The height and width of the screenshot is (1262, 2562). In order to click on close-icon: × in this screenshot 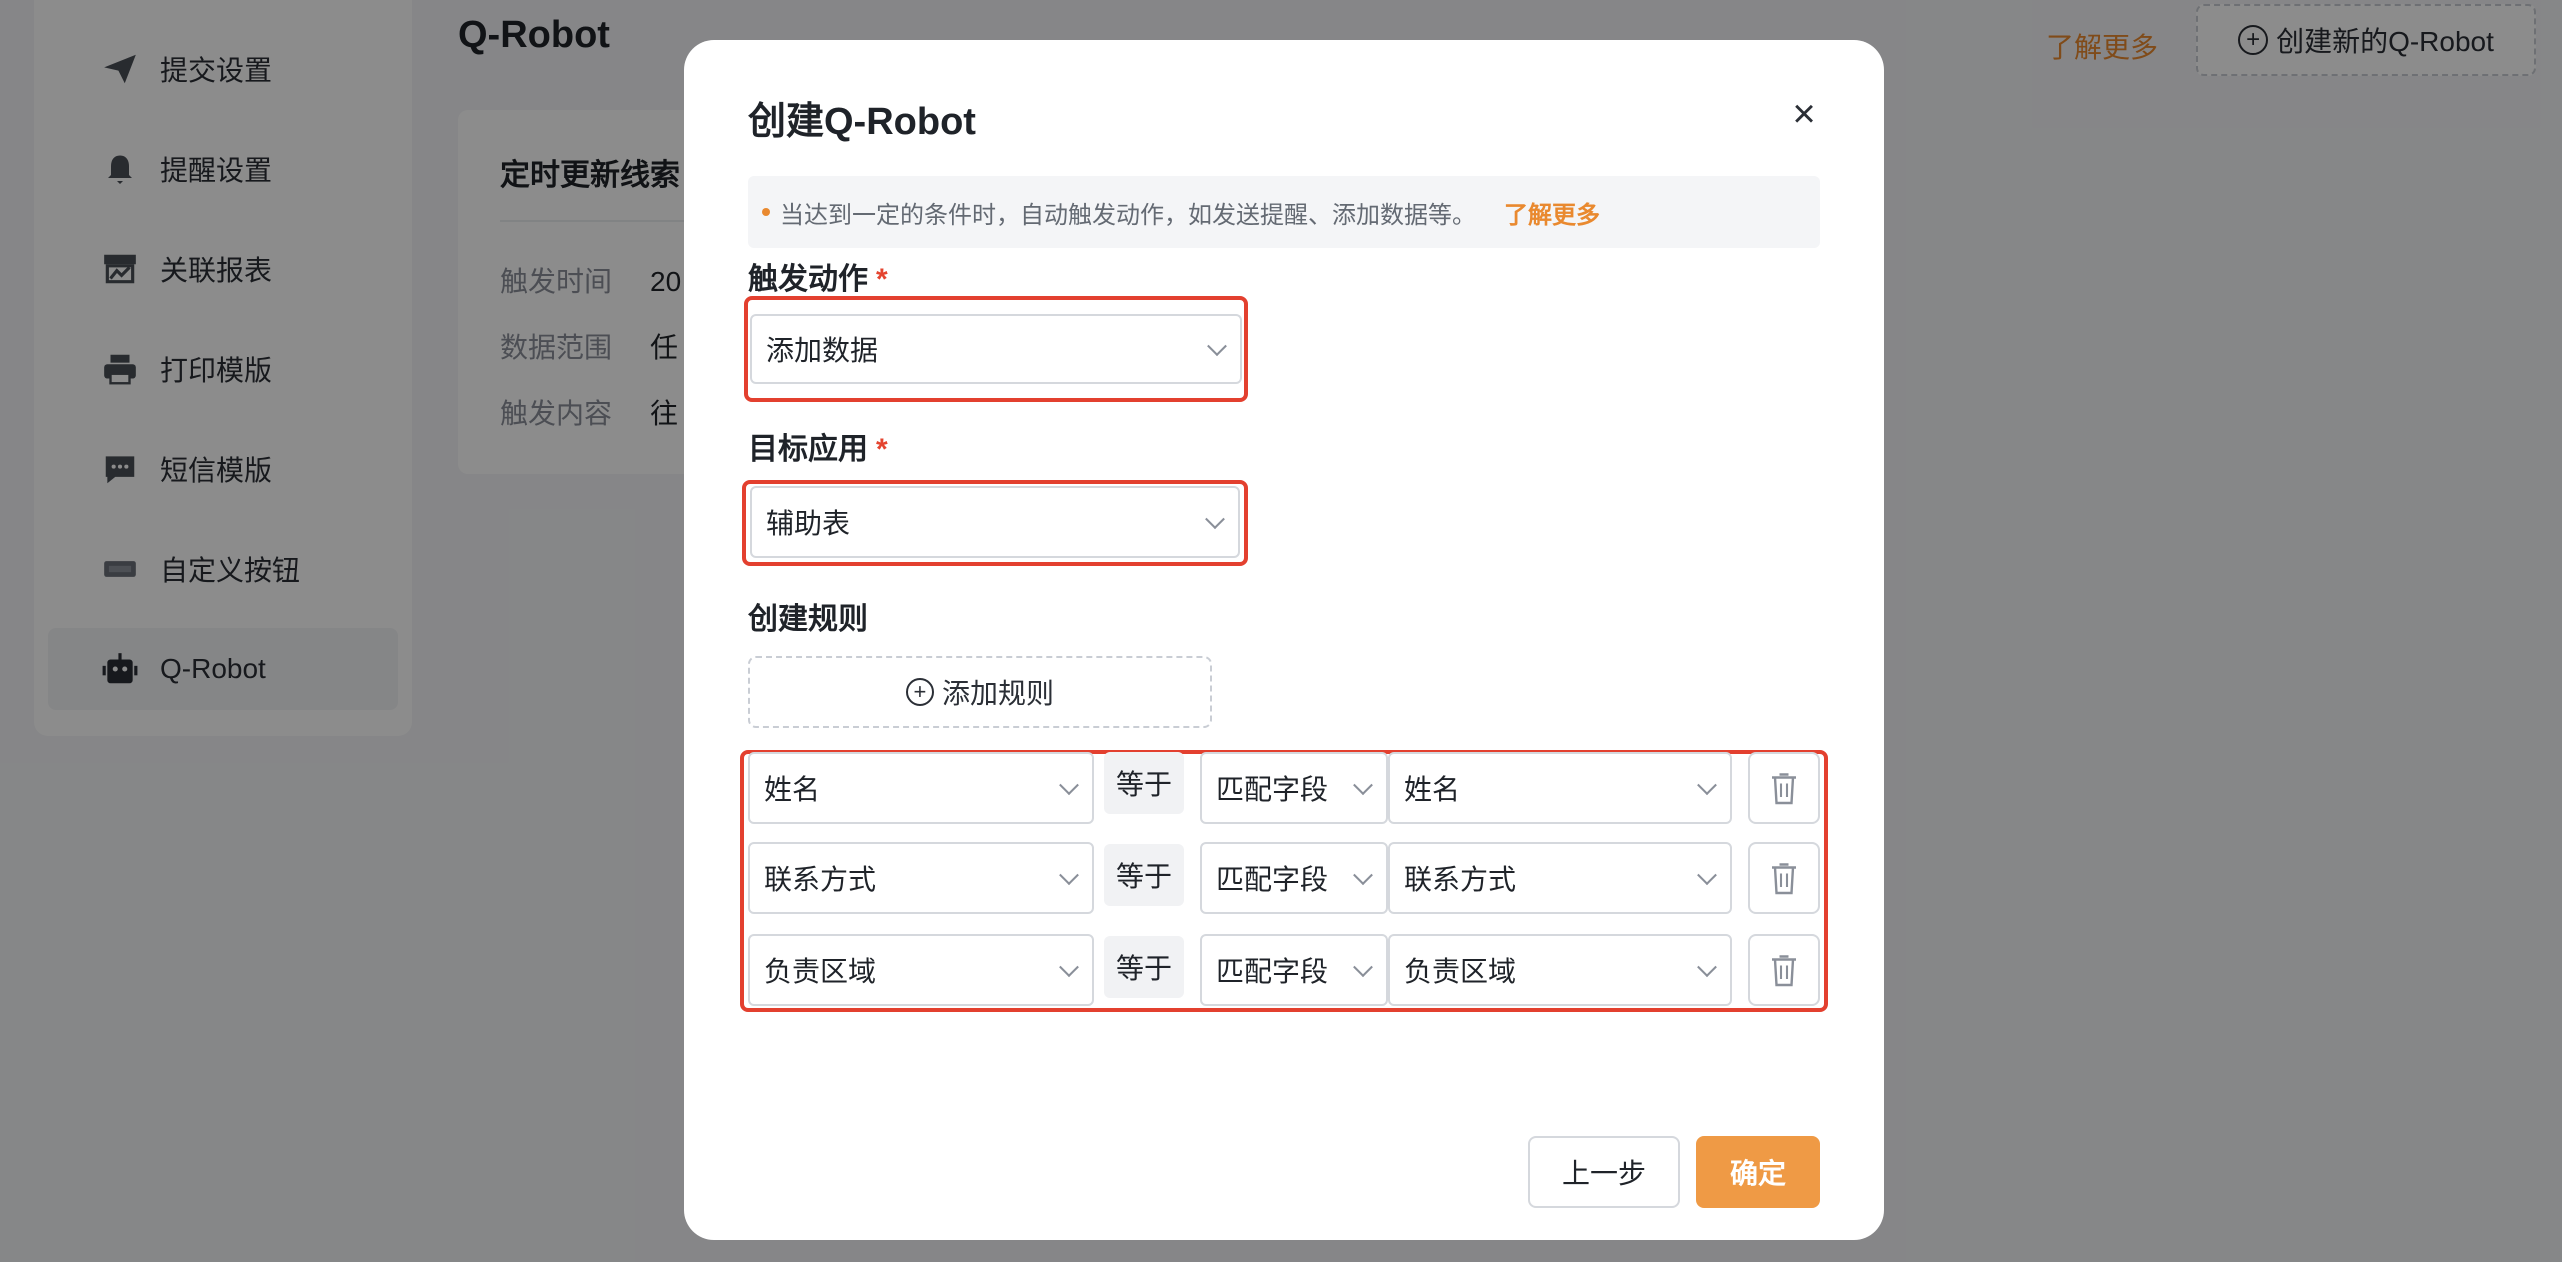, I will do `click(1804, 114)`.